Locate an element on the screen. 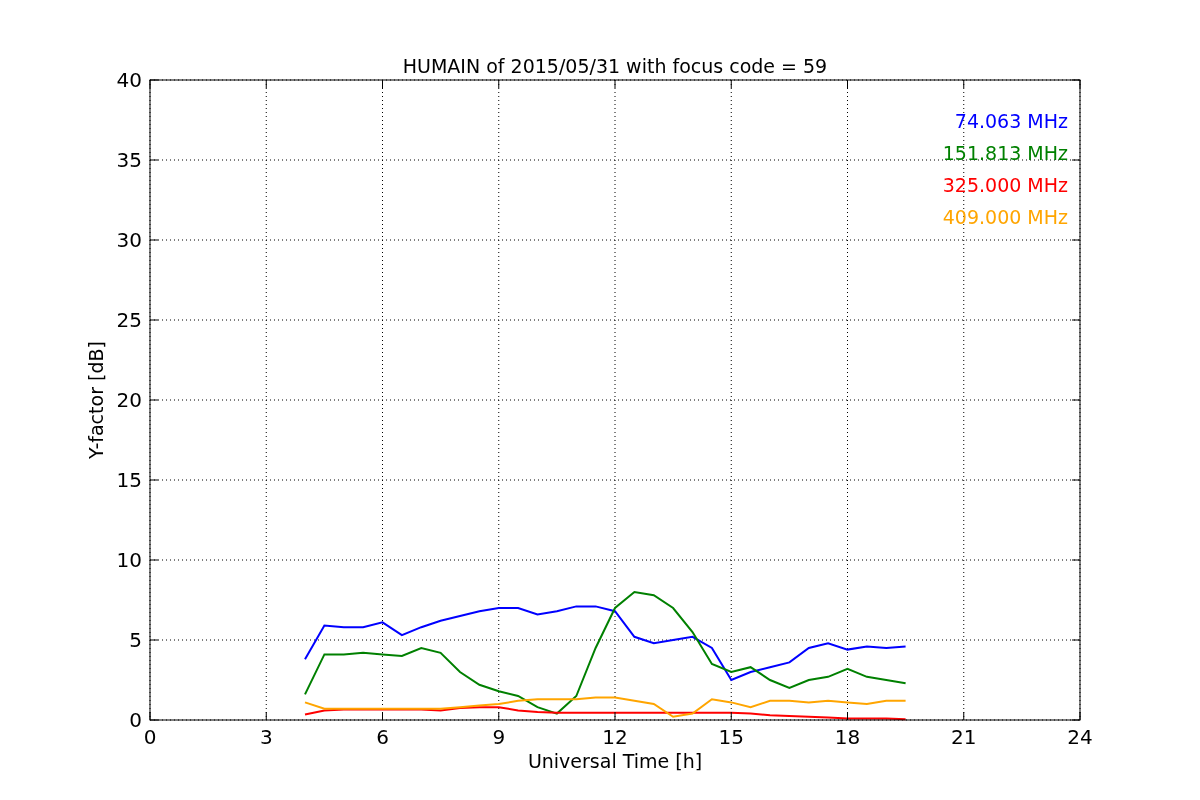 Image resolution: width=1200 pixels, height=800 pixels. chart-title: HUMAIN of 2015/05/31 with focus code = 59 is located at coordinates (615, 66).